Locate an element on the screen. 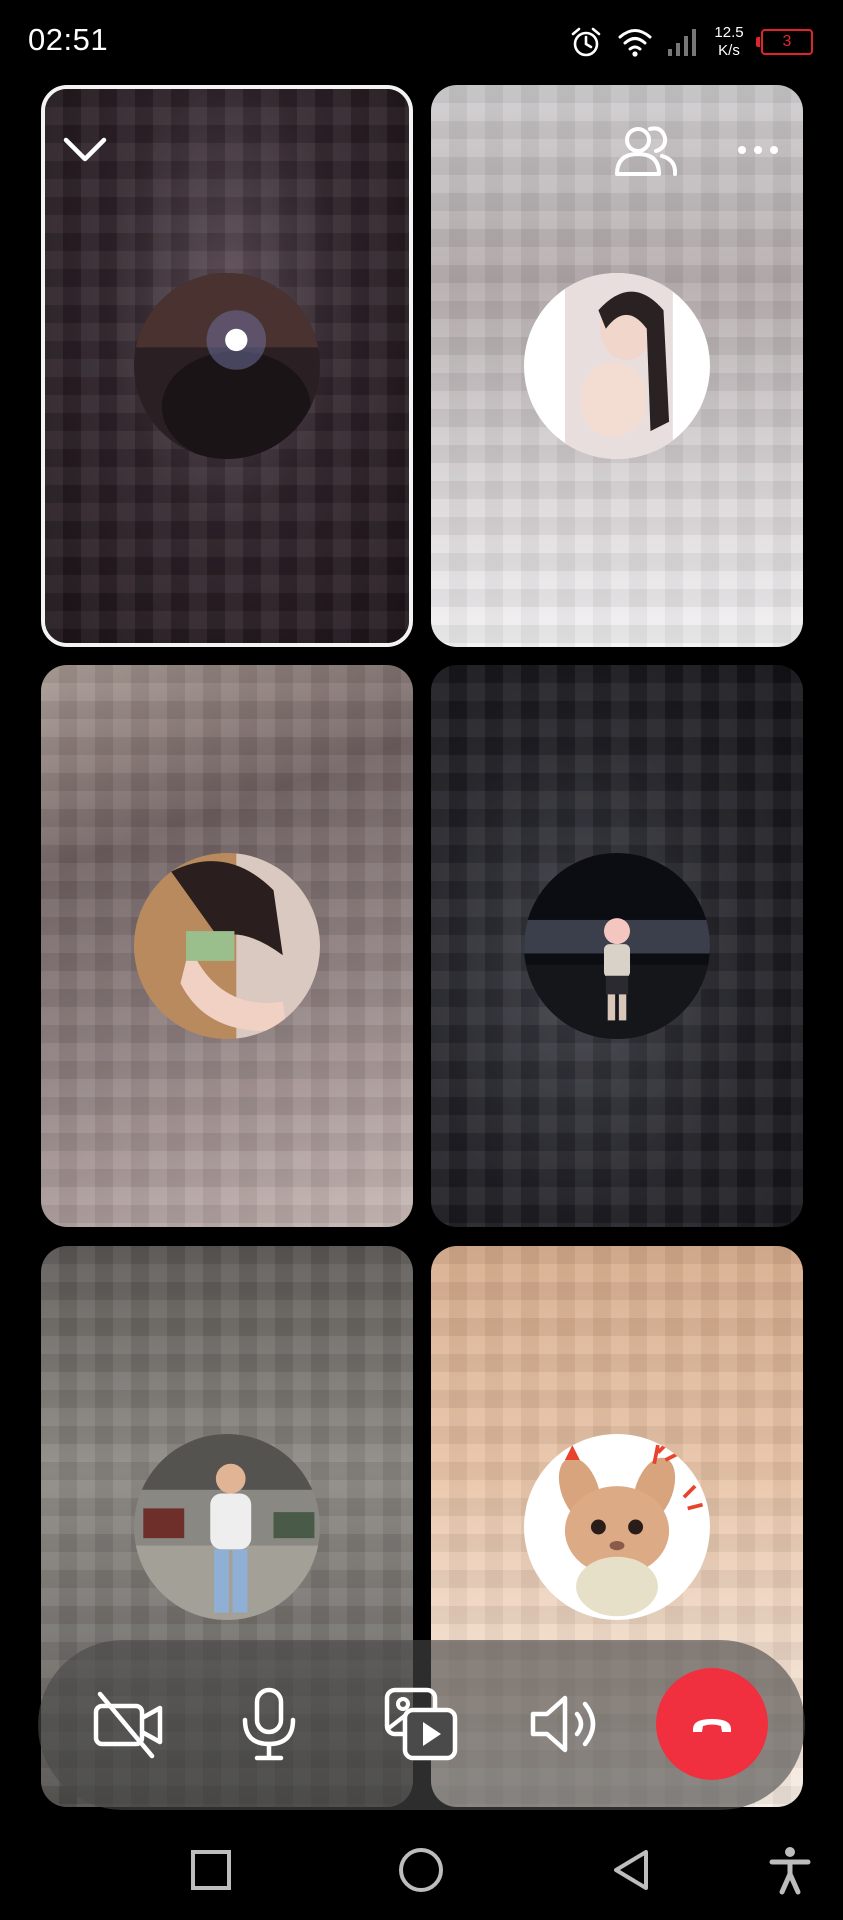  recent-apps-icon is located at coordinates (211, 1870).